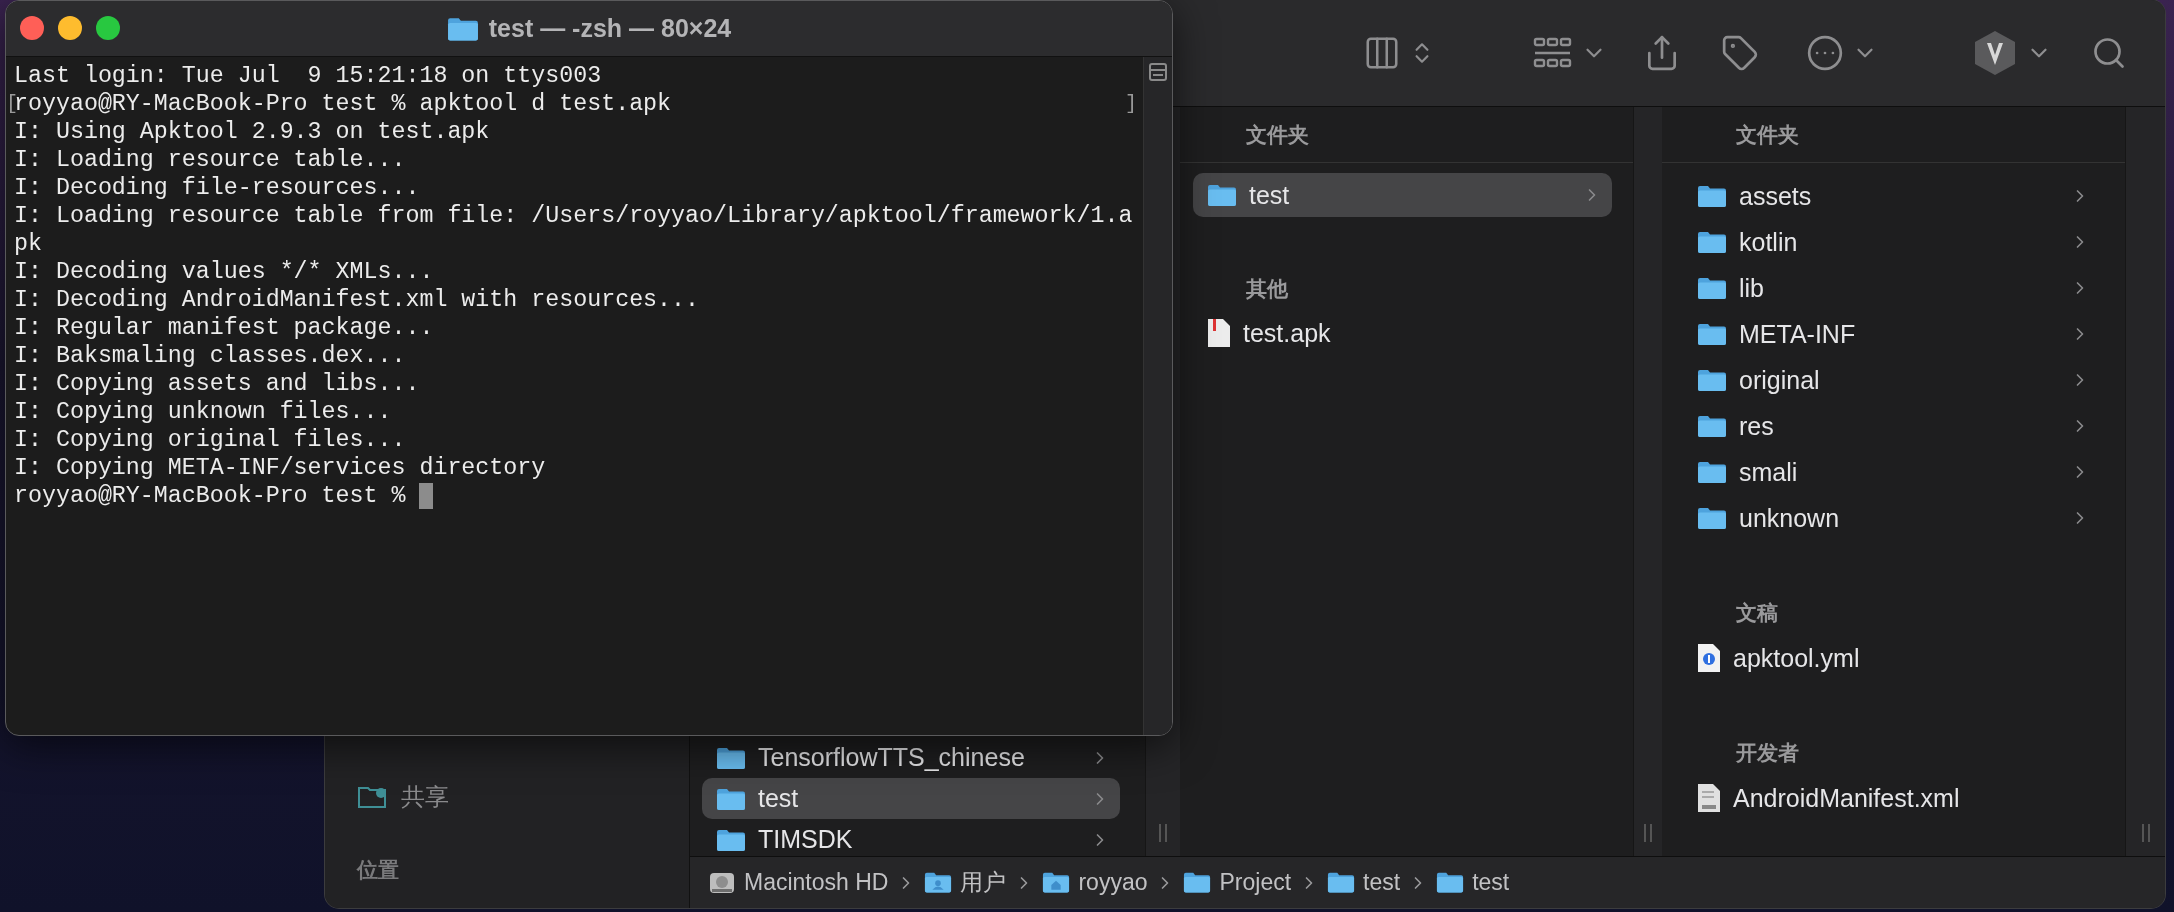 The image size is (2174, 912). Describe the element at coordinates (1995, 53) in the screenshot. I see `shield-app-icon` at that location.